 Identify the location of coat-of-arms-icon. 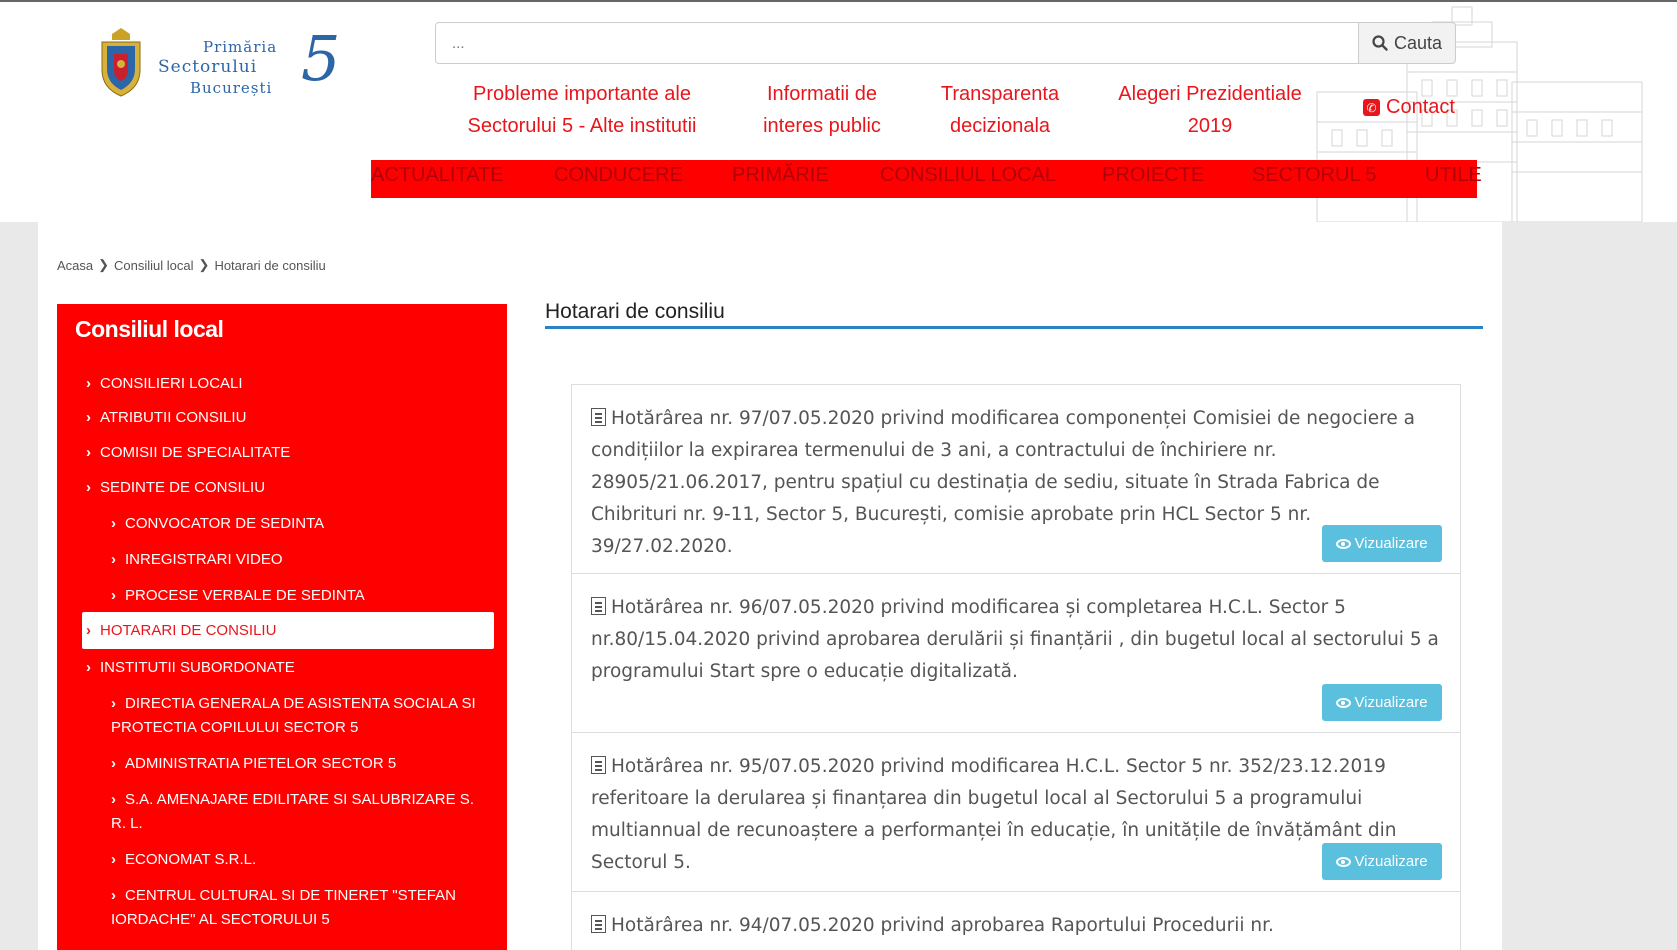
(121, 62).